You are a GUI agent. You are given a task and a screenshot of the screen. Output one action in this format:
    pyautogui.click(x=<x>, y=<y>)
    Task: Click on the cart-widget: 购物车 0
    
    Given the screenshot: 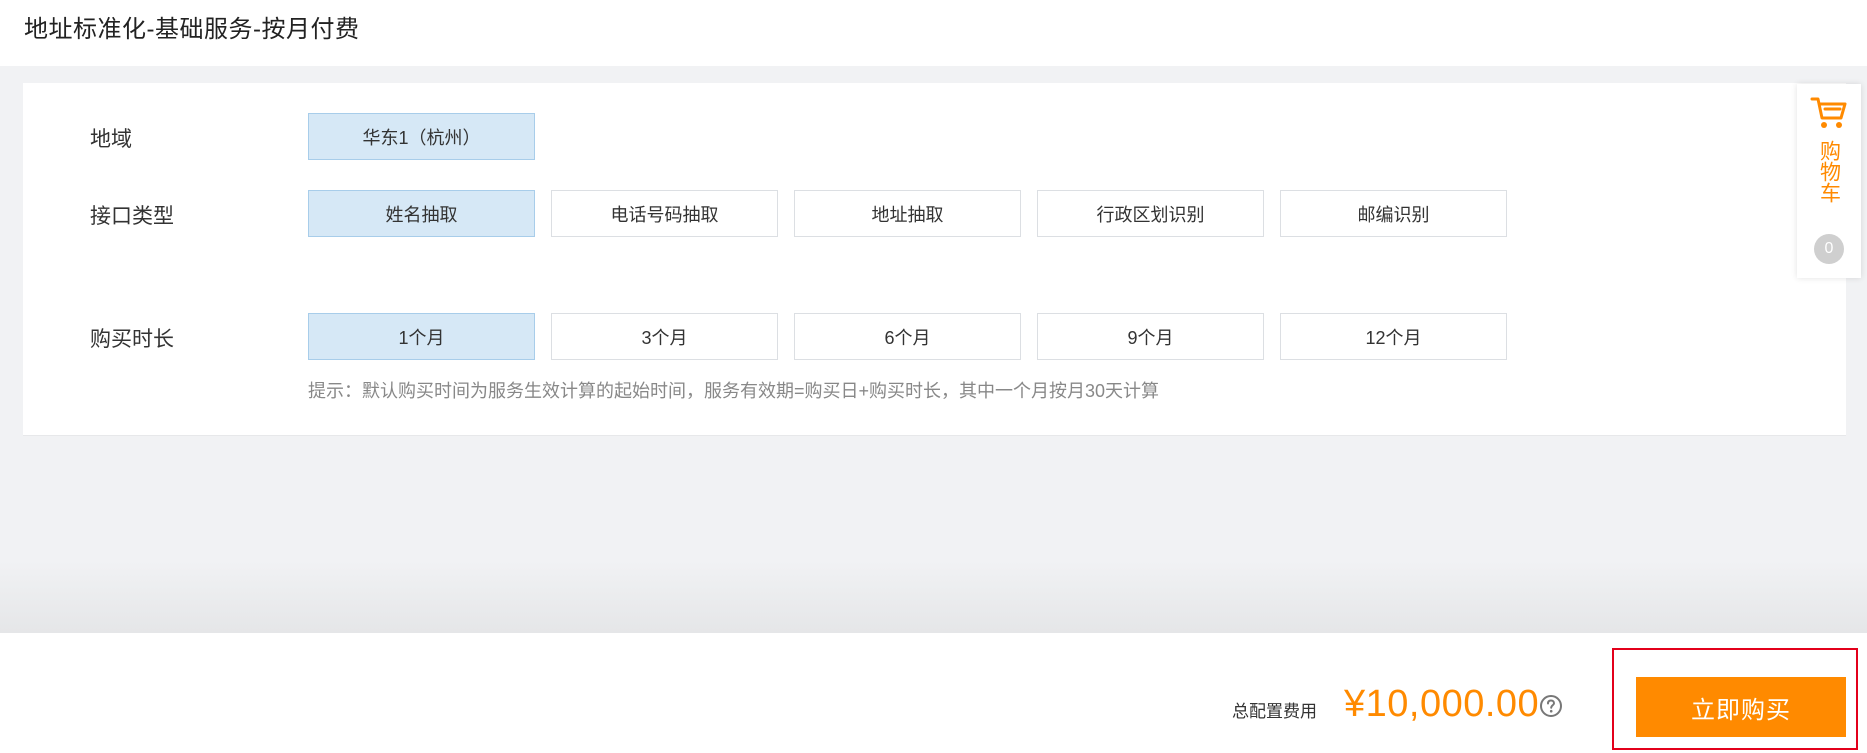 What is the action you would take?
    pyautogui.click(x=1829, y=181)
    